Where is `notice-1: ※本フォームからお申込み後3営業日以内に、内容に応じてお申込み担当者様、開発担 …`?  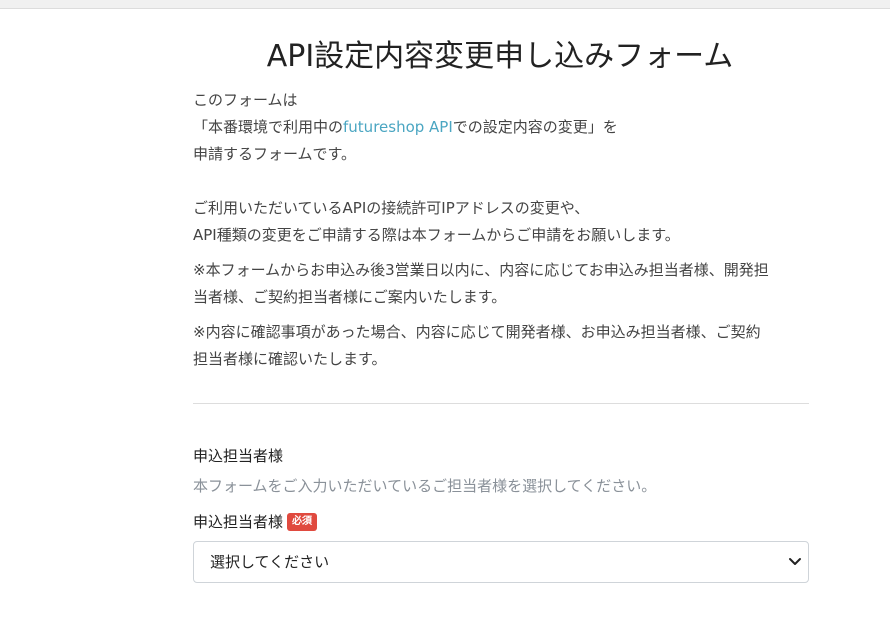
notice-1: ※本フォームからお申込み後3営業日以内に、内容に応じてお申込み担当者様、開発担 … is located at coordinates (501, 284).